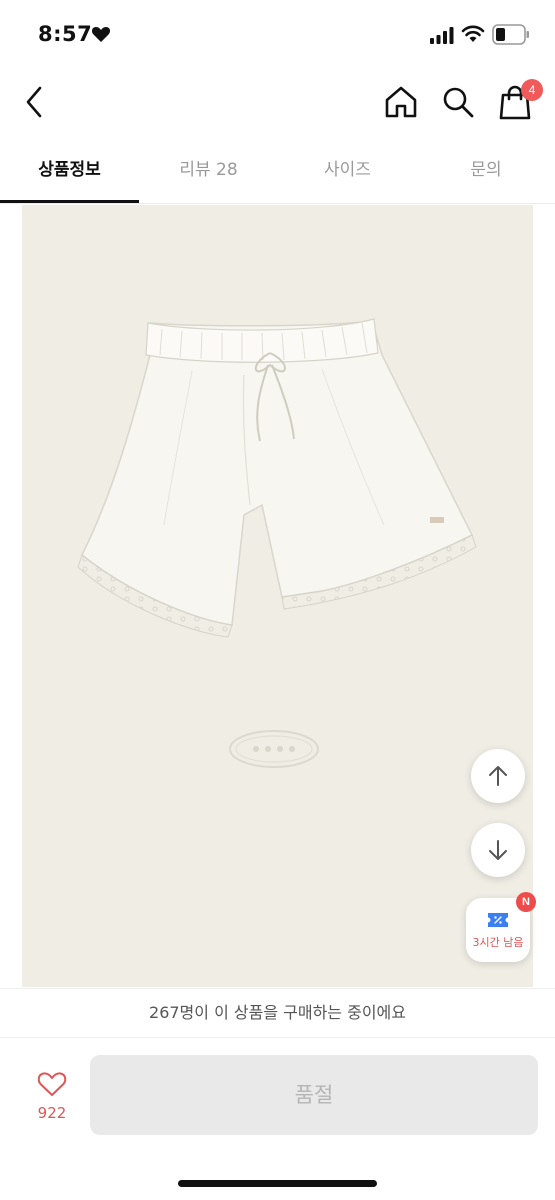 This screenshot has height=1200, width=555. I want to click on search-button, so click(458, 102).